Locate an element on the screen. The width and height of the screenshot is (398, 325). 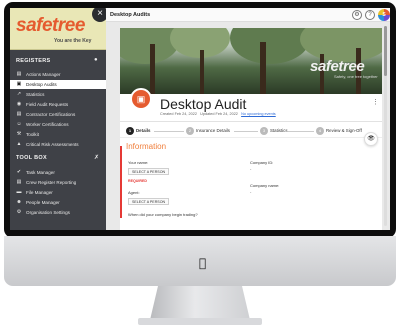
toolbox-item-label: Task Manager is located at coordinates (40, 172).